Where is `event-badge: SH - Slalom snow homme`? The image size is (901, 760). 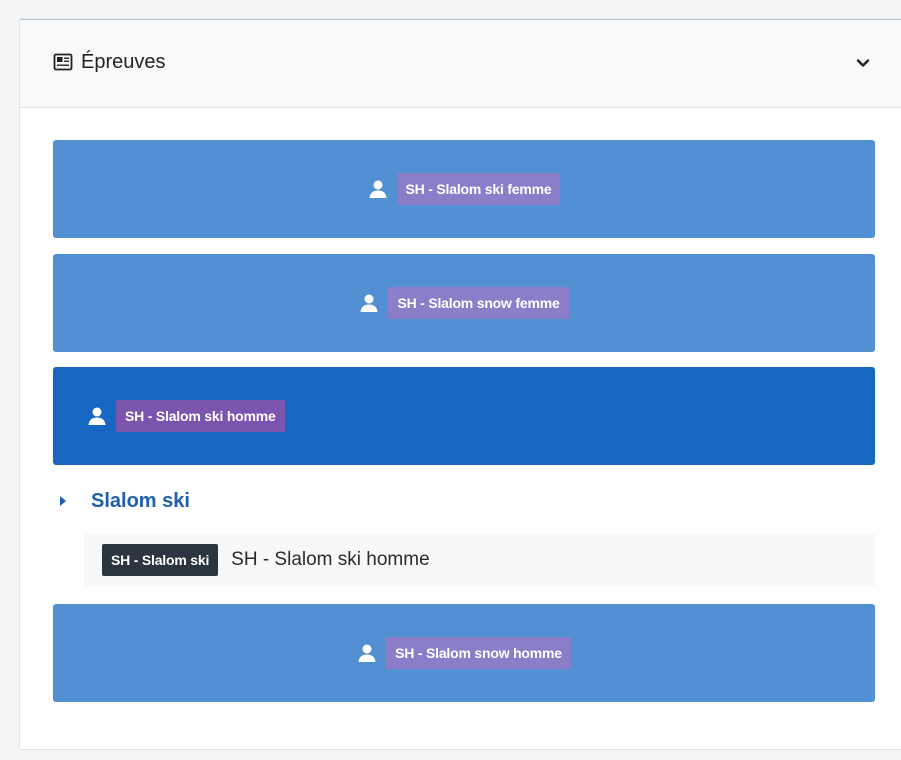
event-badge: SH - Slalom snow homme is located at coordinates (478, 653).